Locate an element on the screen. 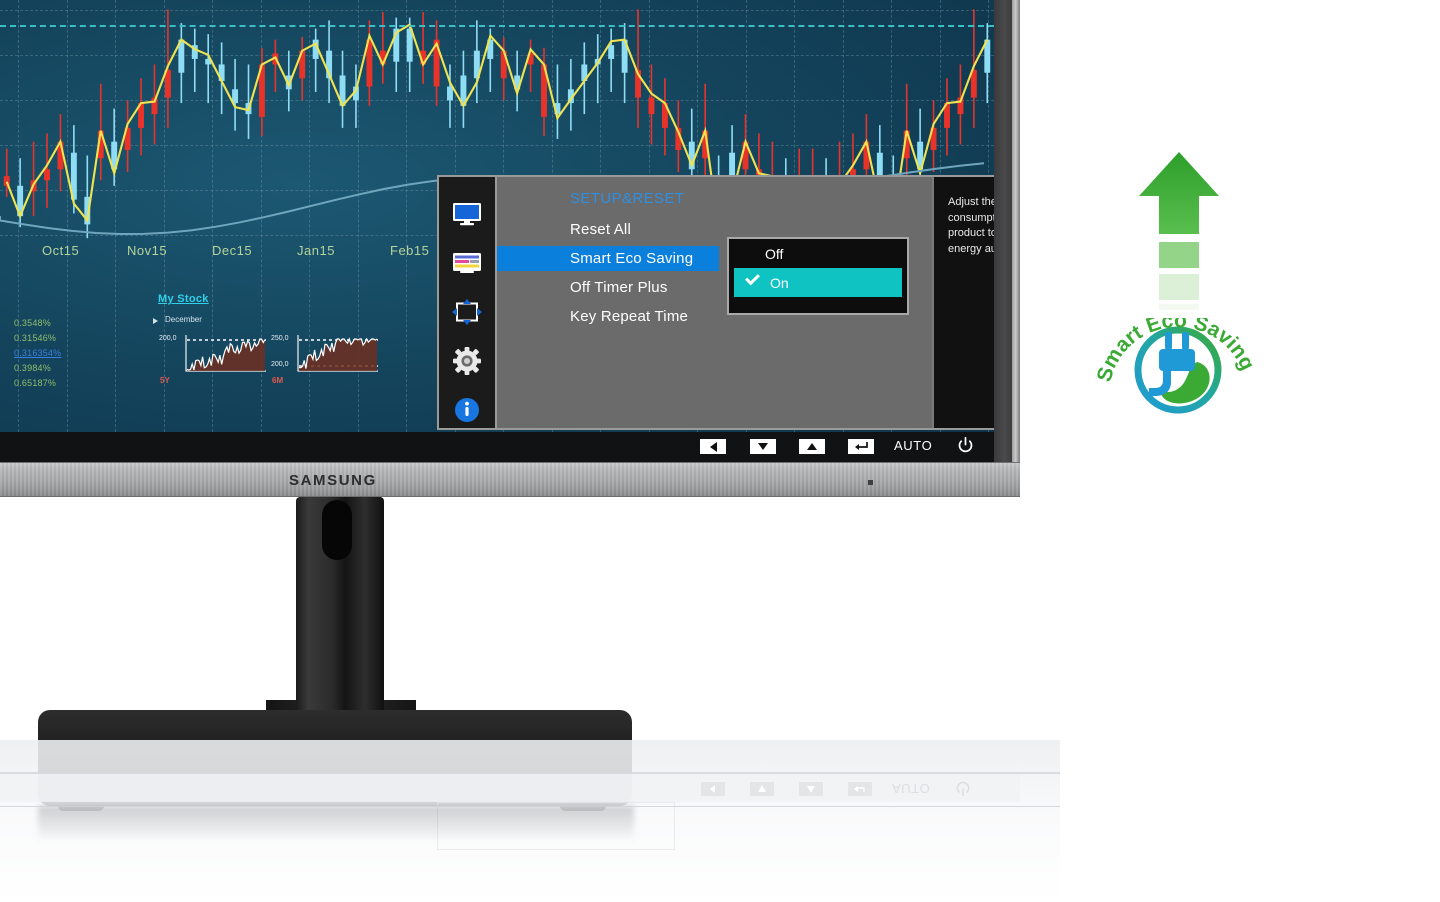  osd-icon-rail is located at coordinates (468, 302).